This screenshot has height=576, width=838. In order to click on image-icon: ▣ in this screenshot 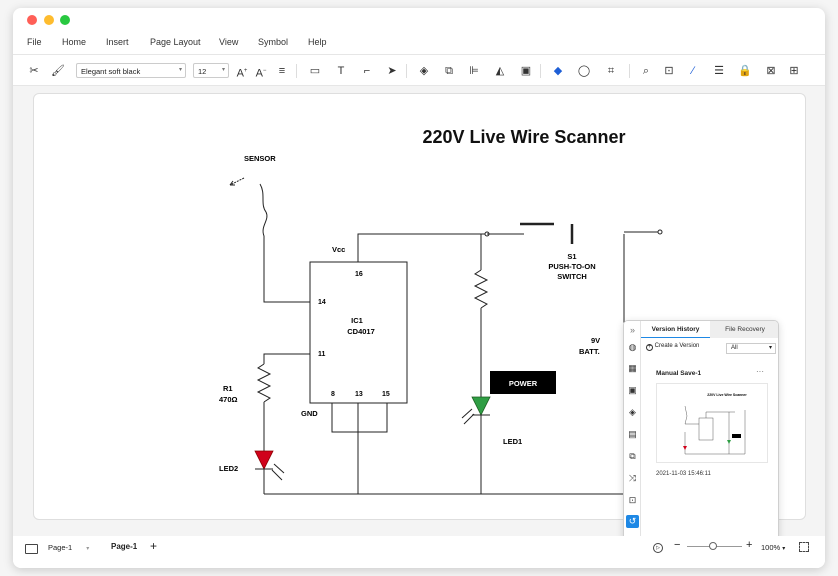, I will do `click(632, 390)`.